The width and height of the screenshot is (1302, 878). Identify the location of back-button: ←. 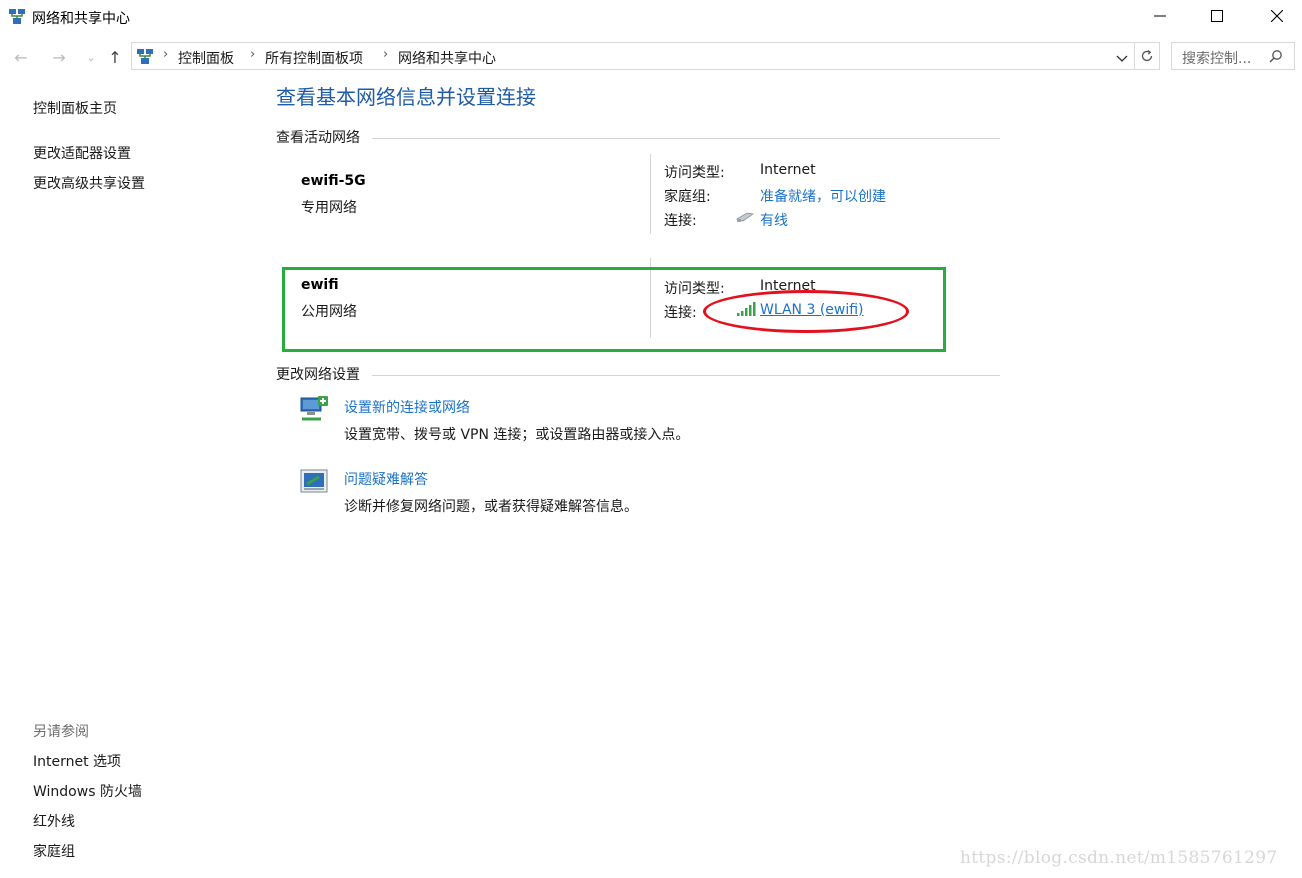
(21, 57).